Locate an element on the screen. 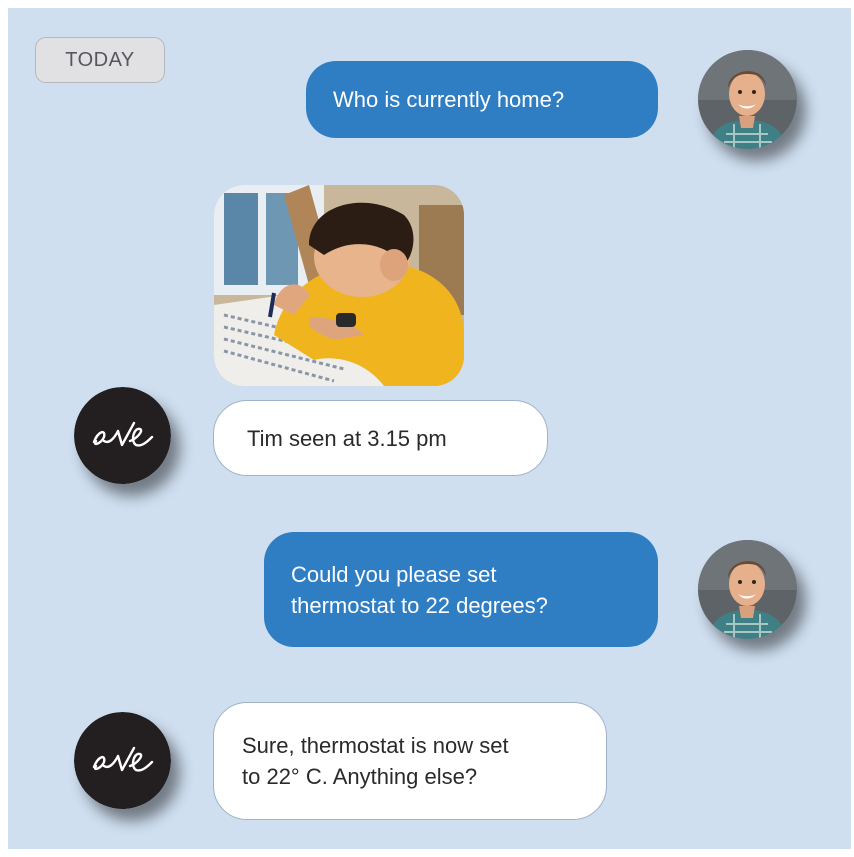 Image resolution: width=854 pixels, height=857 pixels. photo-boy-writing is located at coordinates (339, 285).